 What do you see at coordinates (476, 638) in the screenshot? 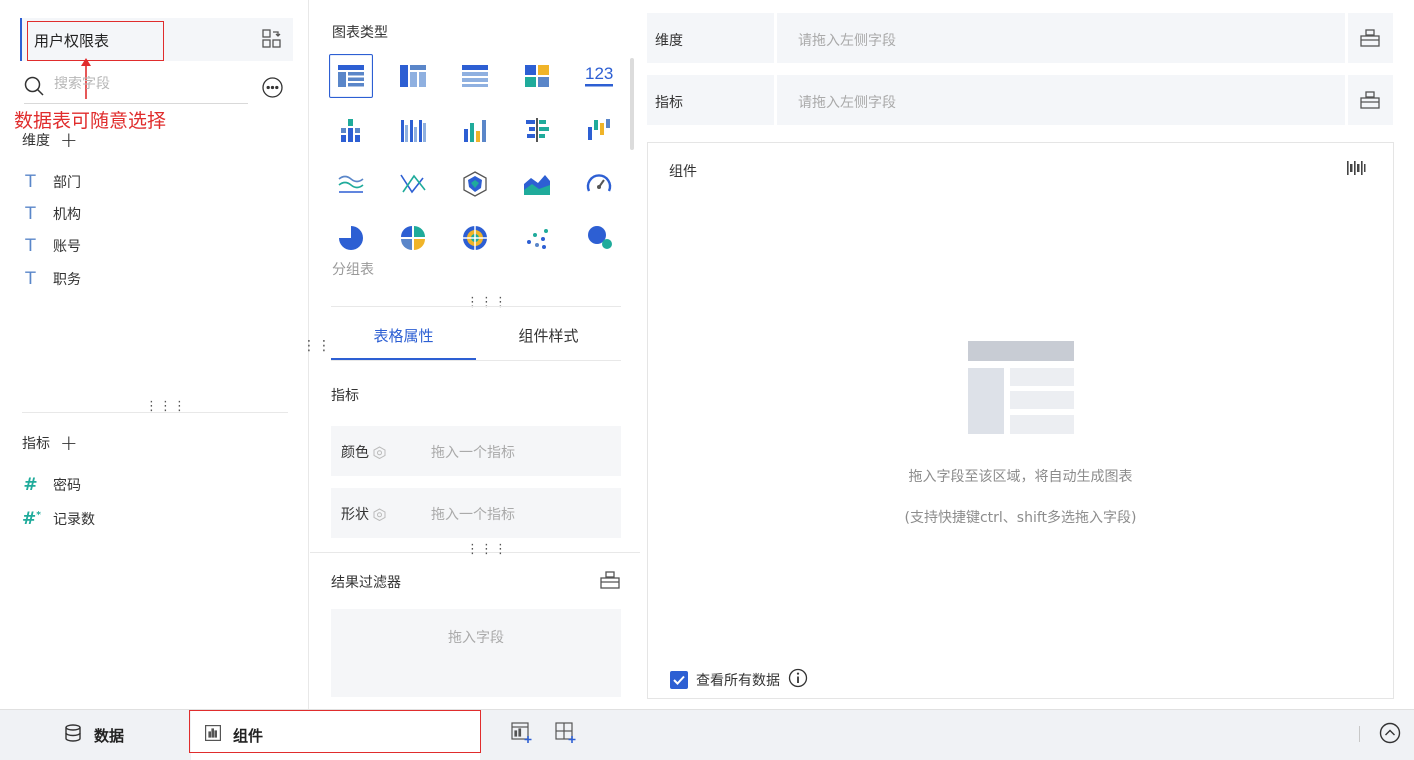
I see `filter-drop-hint: 拖入字段` at bounding box center [476, 638].